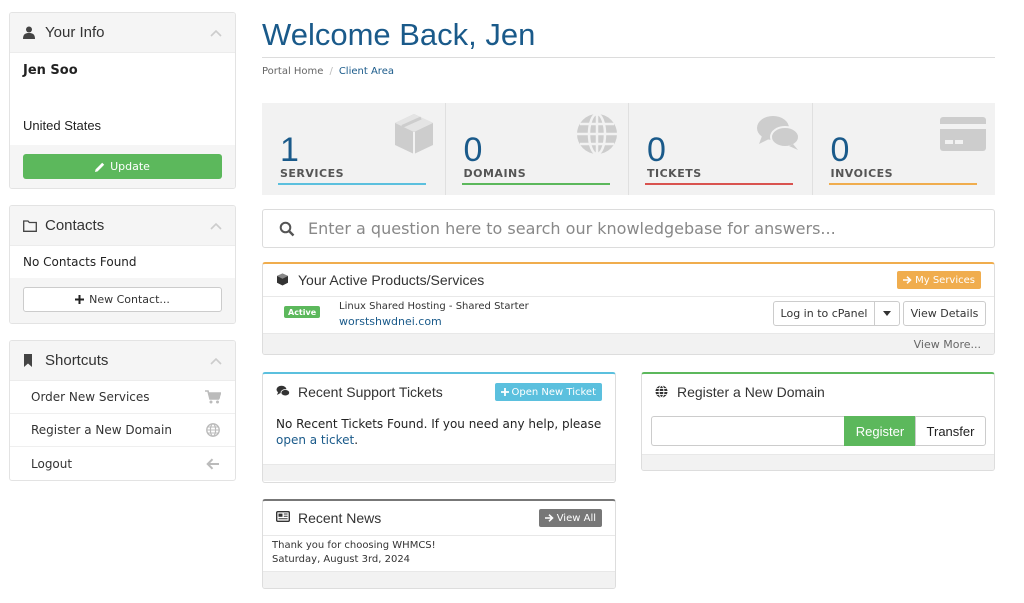  I want to click on credit-card-icon, so click(963, 134).